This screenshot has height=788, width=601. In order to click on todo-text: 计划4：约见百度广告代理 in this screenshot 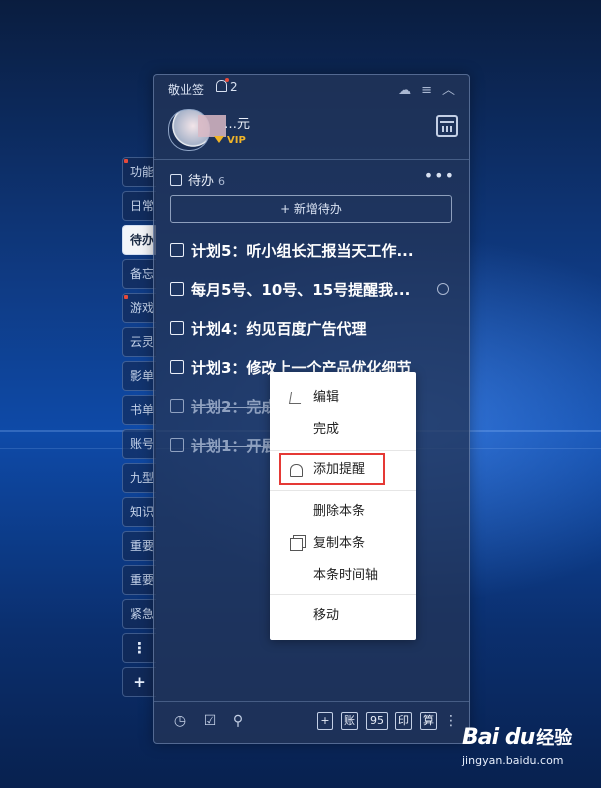, I will do `click(279, 329)`.